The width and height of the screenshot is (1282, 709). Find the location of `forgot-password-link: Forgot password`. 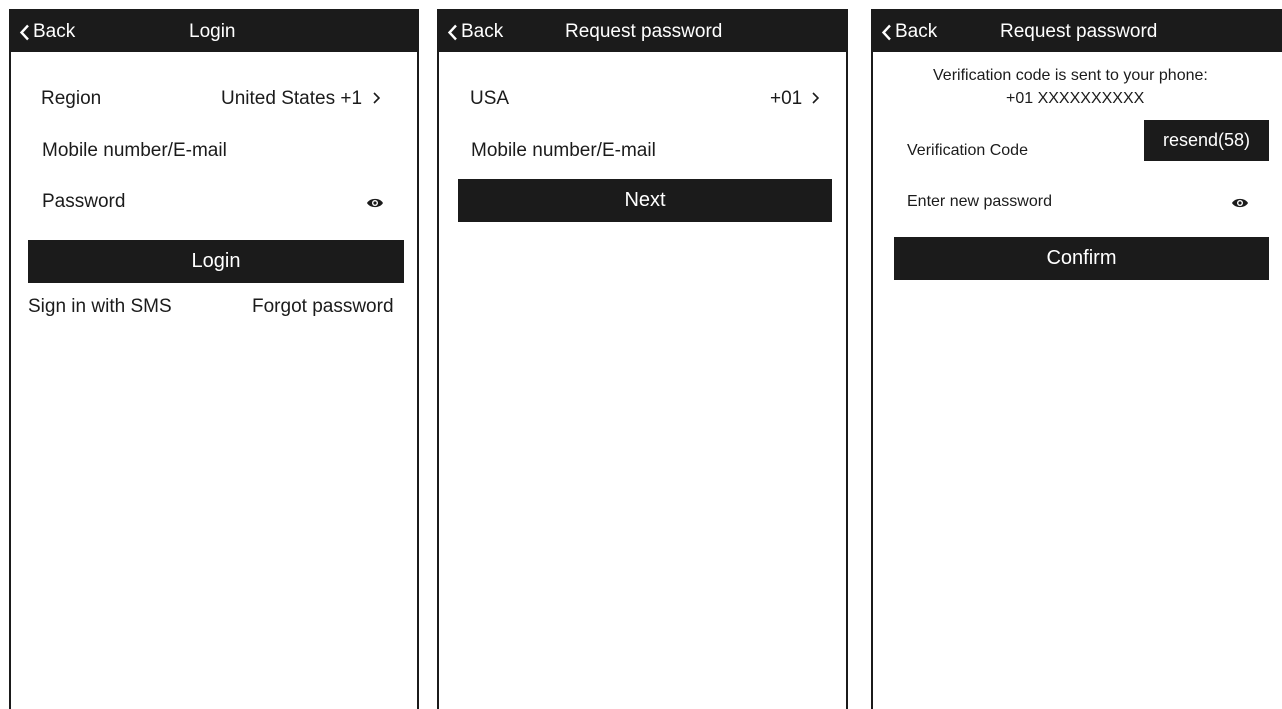

forgot-password-link: Forgot password is located at coordinates (323, 307).